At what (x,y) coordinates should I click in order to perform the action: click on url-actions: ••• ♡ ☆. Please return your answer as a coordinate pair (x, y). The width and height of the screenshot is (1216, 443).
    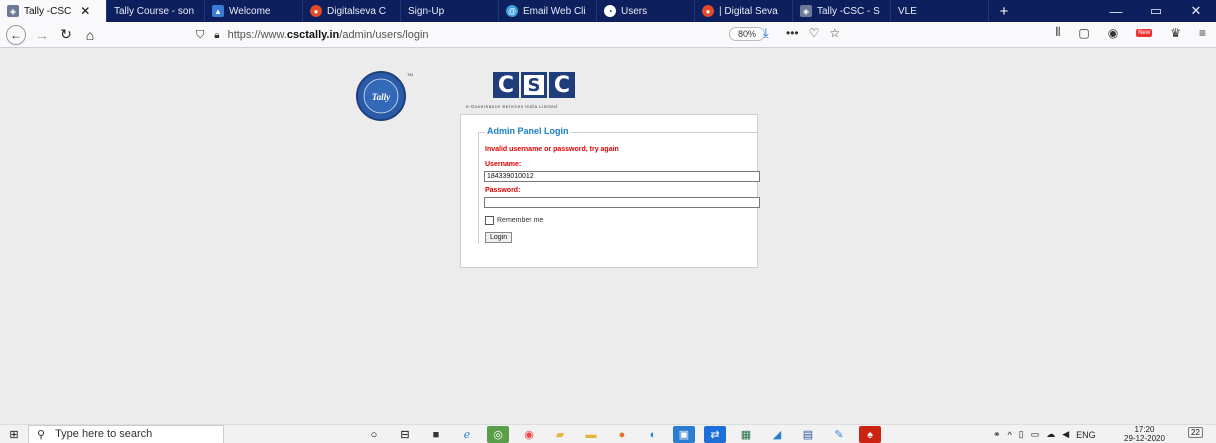
    Looking at the image, I should click on (813, 33).